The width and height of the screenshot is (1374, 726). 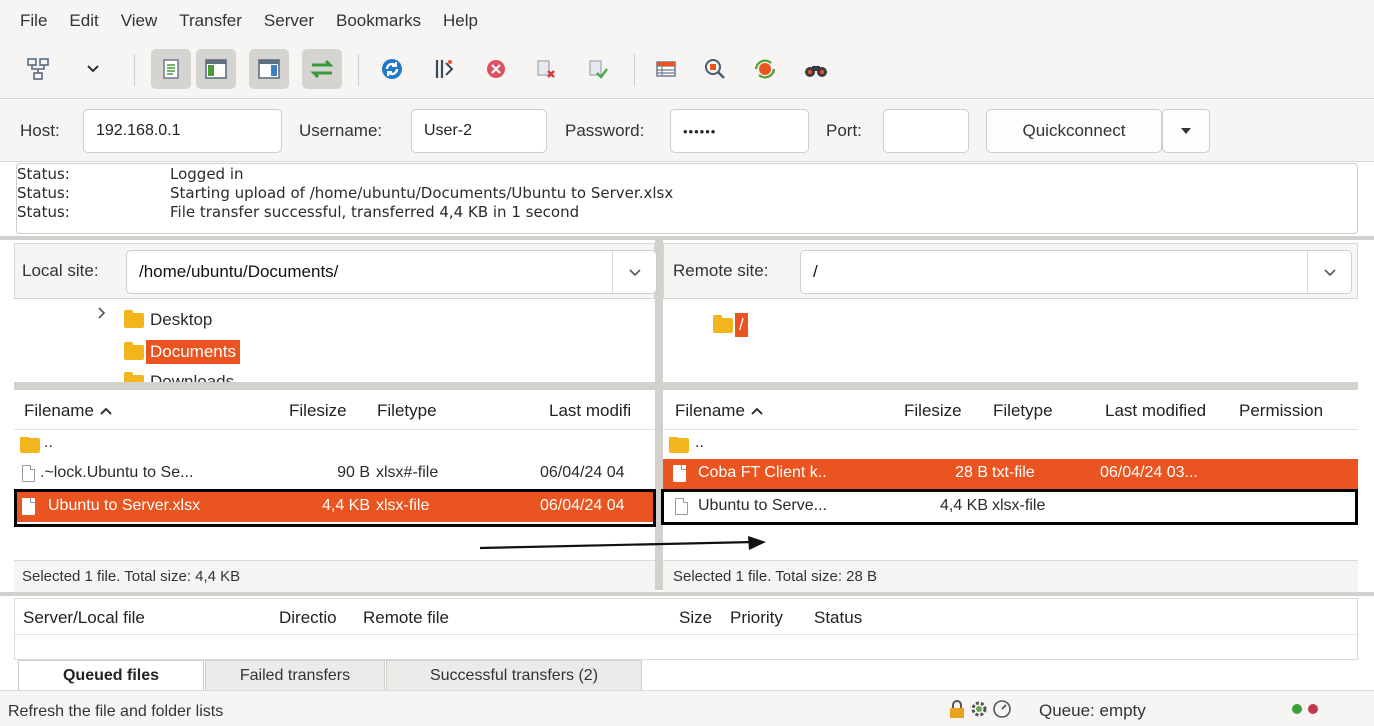 I want to click on local-site-path-input: /home/ubuntu/Documents/, so click(x=391, y=272).